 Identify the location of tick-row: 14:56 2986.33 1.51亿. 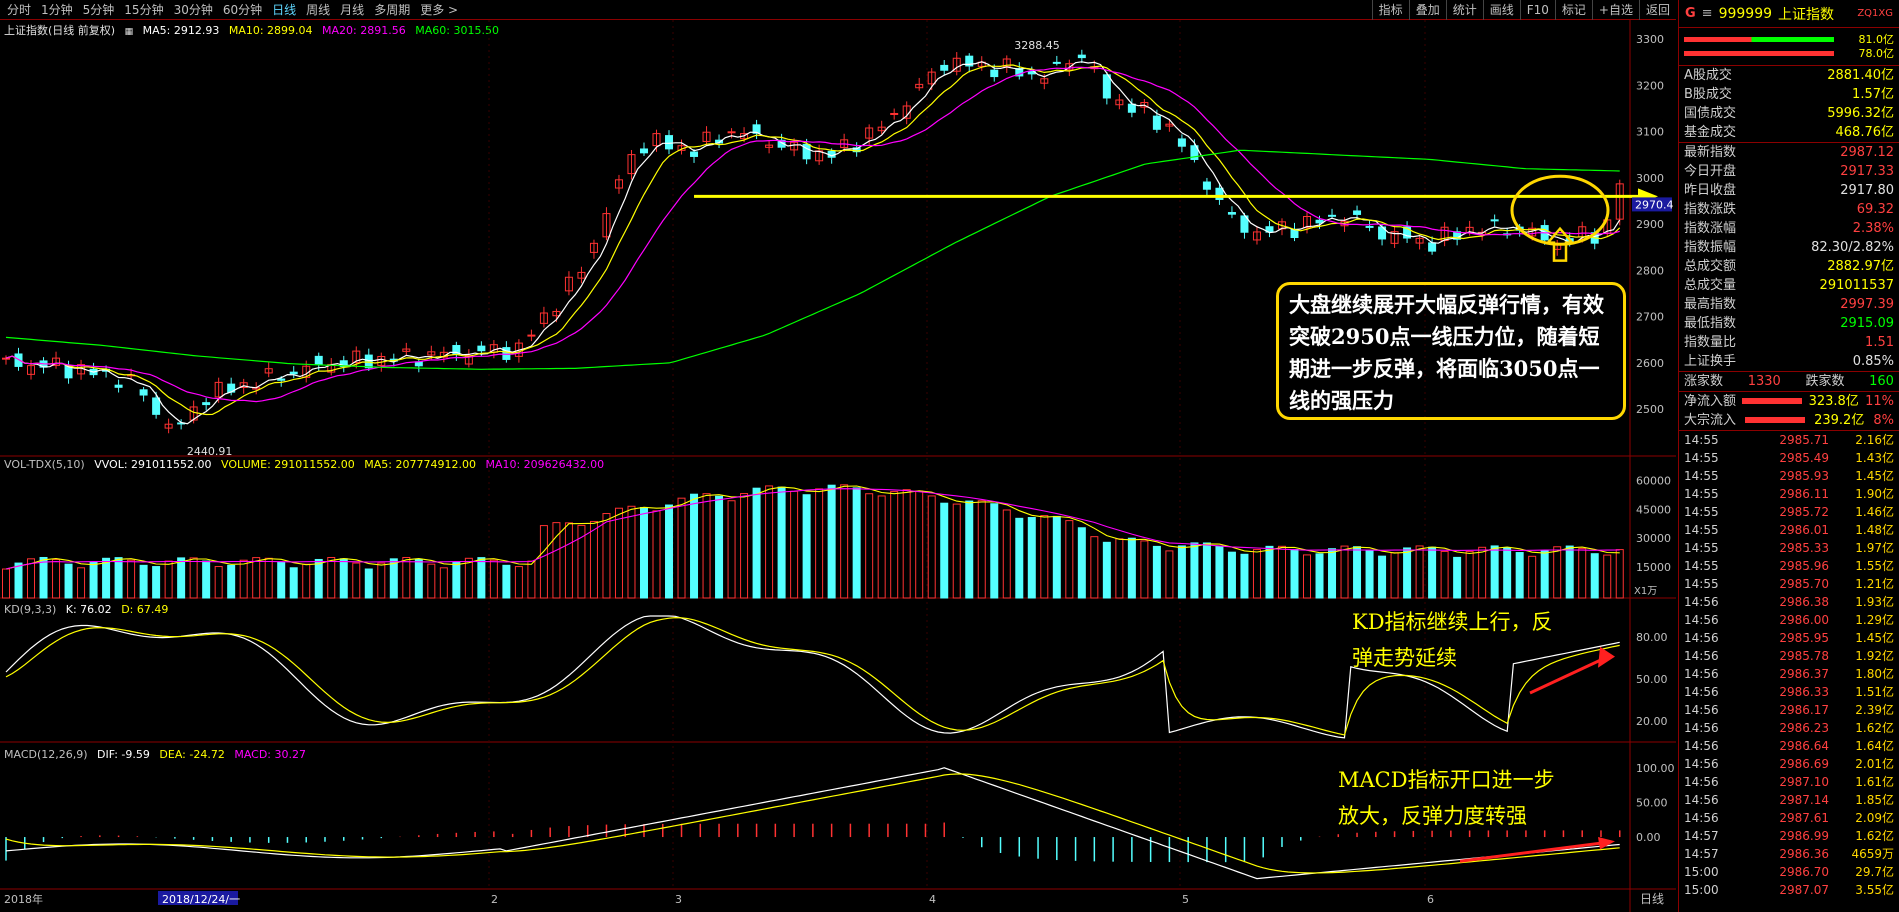
(1789, 692).